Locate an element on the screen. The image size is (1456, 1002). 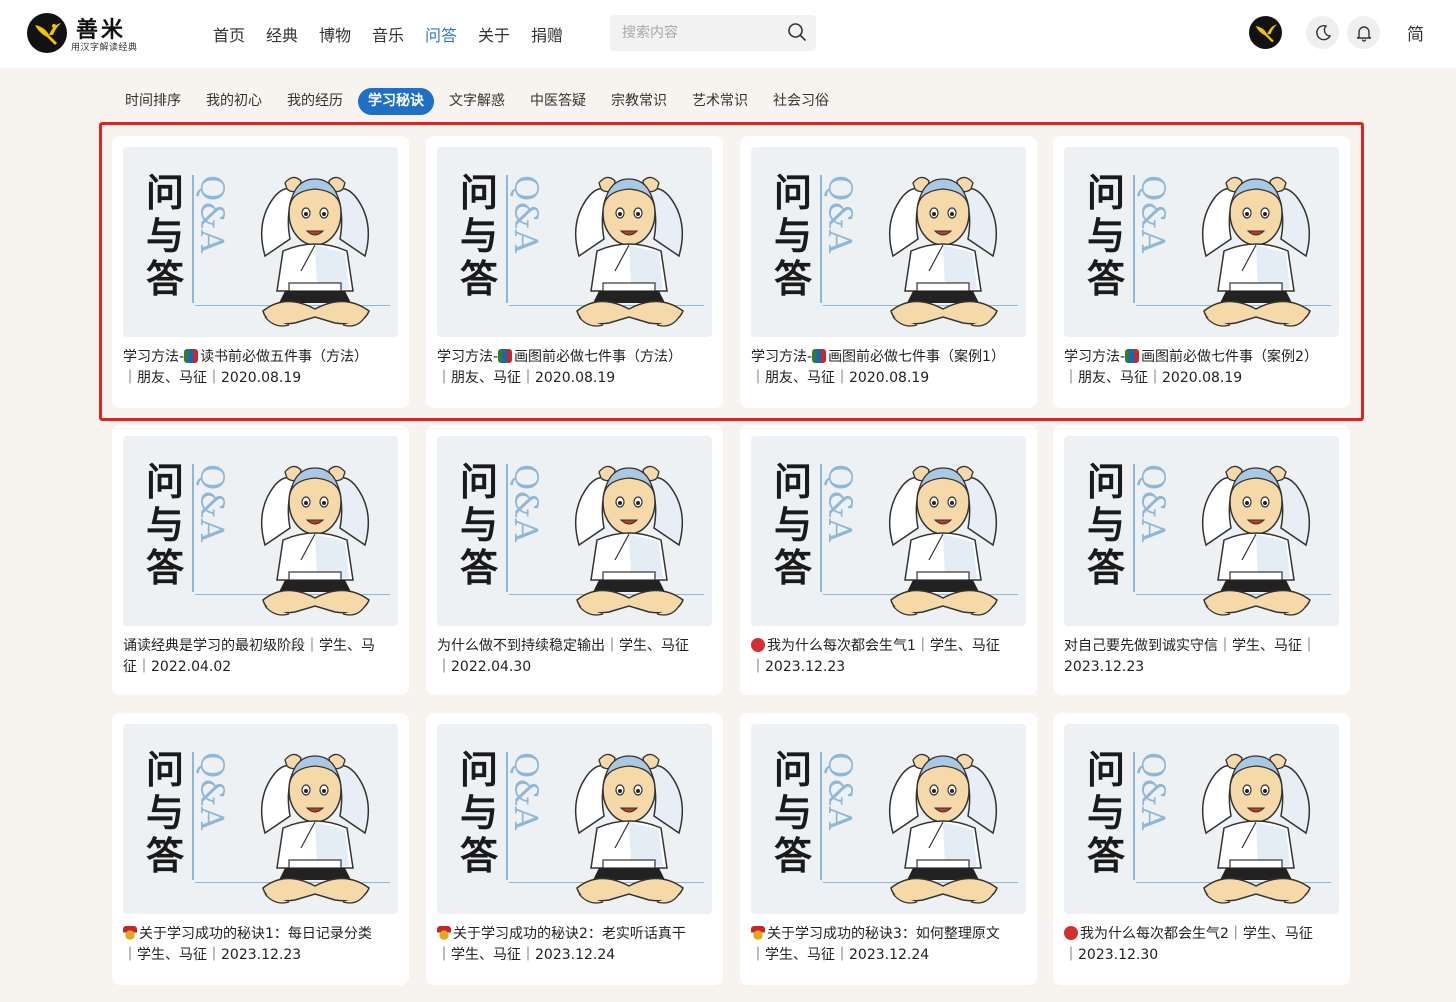
card-meta: ｜2022.04.30 is located at coordinates (484, 667).